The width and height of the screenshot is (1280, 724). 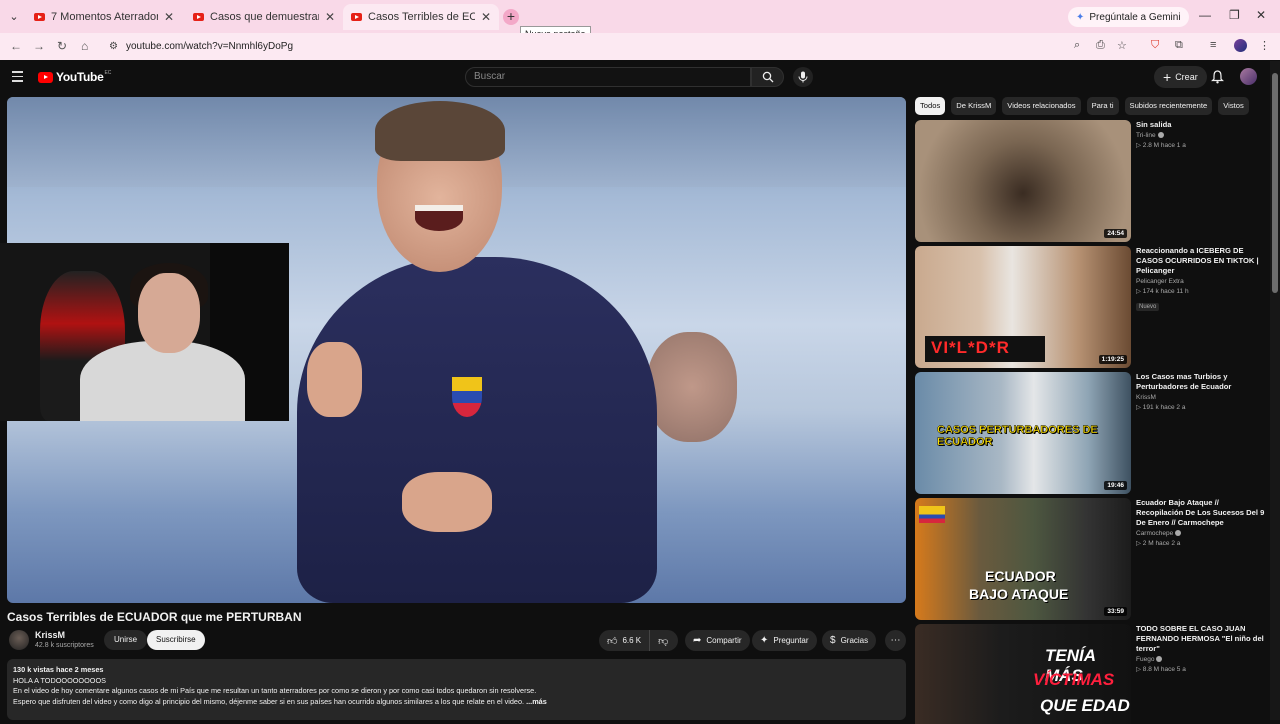 What do you see at coordinates (74, 77) in the screenshot?
I see `youtube-logo: YouTube EC` at bounding box center [74, 77].